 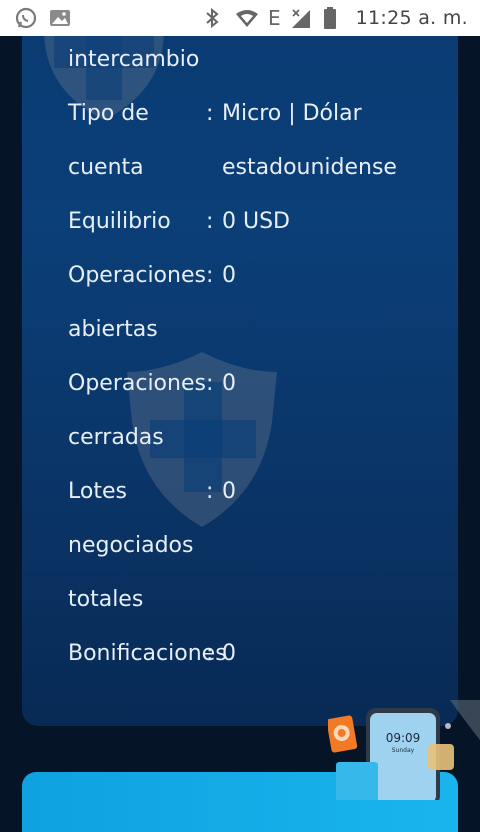 What do you see at coordinates (134, 59) in the screenshot?
I see `account-label-exchange: intercambio` at bounding box center [134, 59].